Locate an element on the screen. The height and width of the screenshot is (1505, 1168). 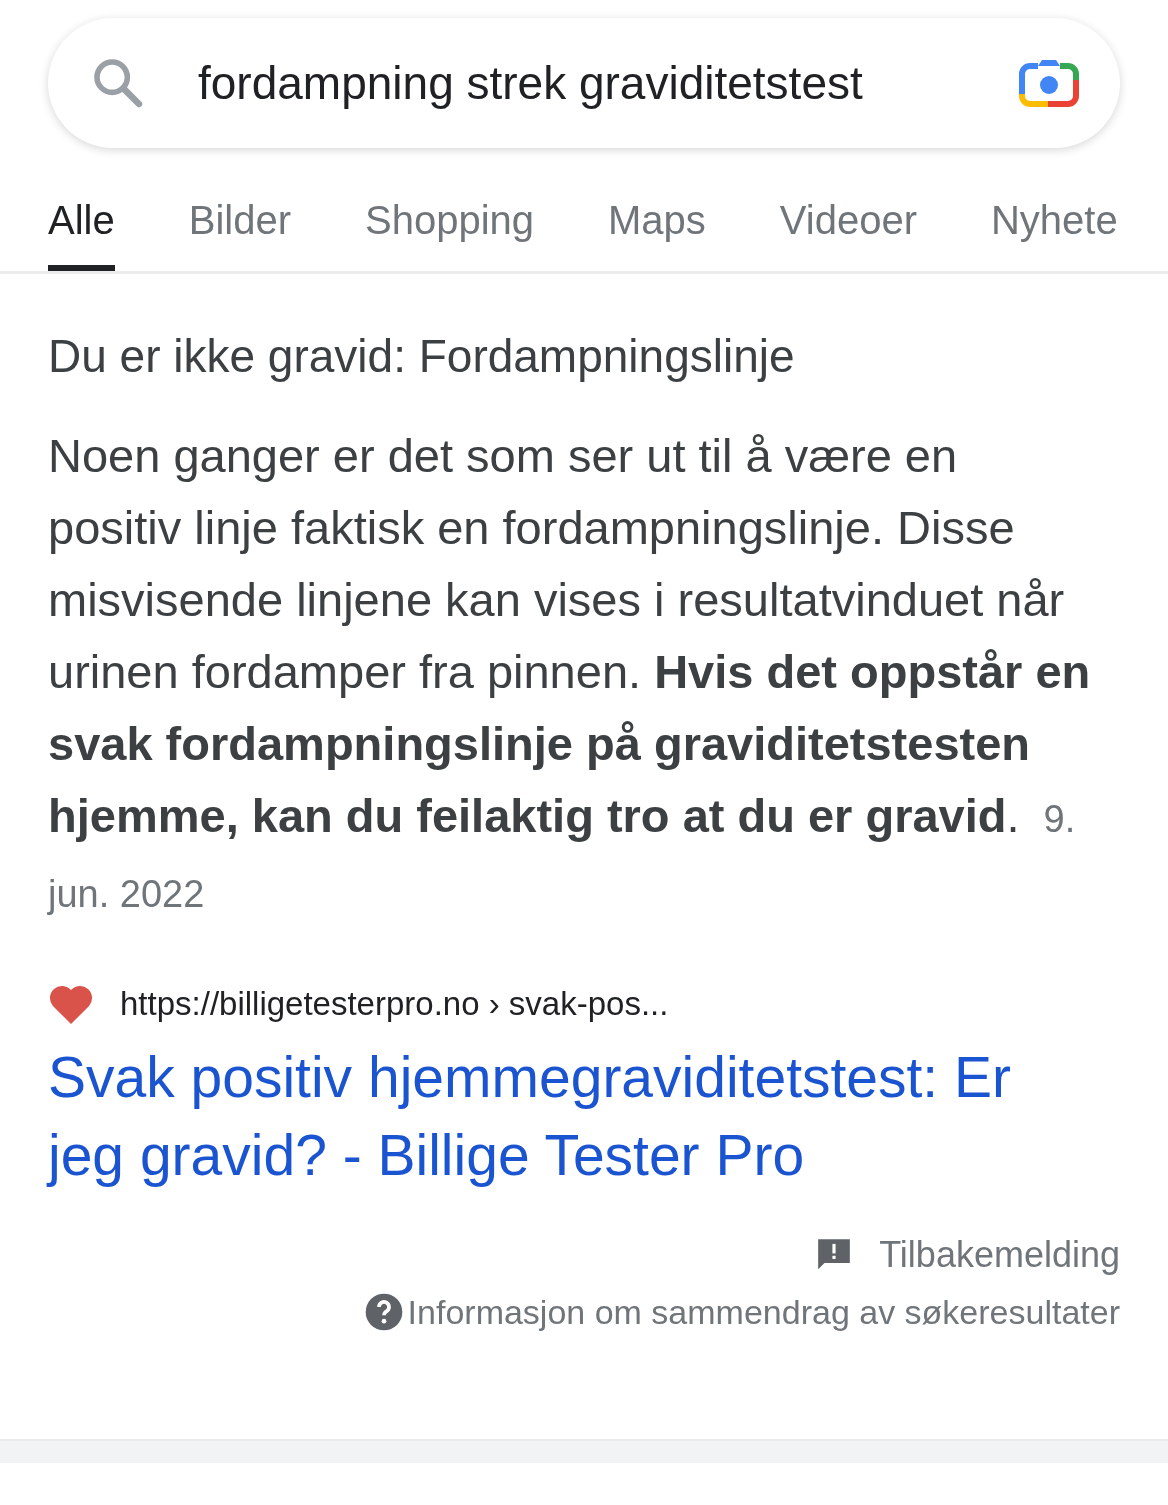
feedback-button: Tilbakemelding is located at coordinates (967, 1255).